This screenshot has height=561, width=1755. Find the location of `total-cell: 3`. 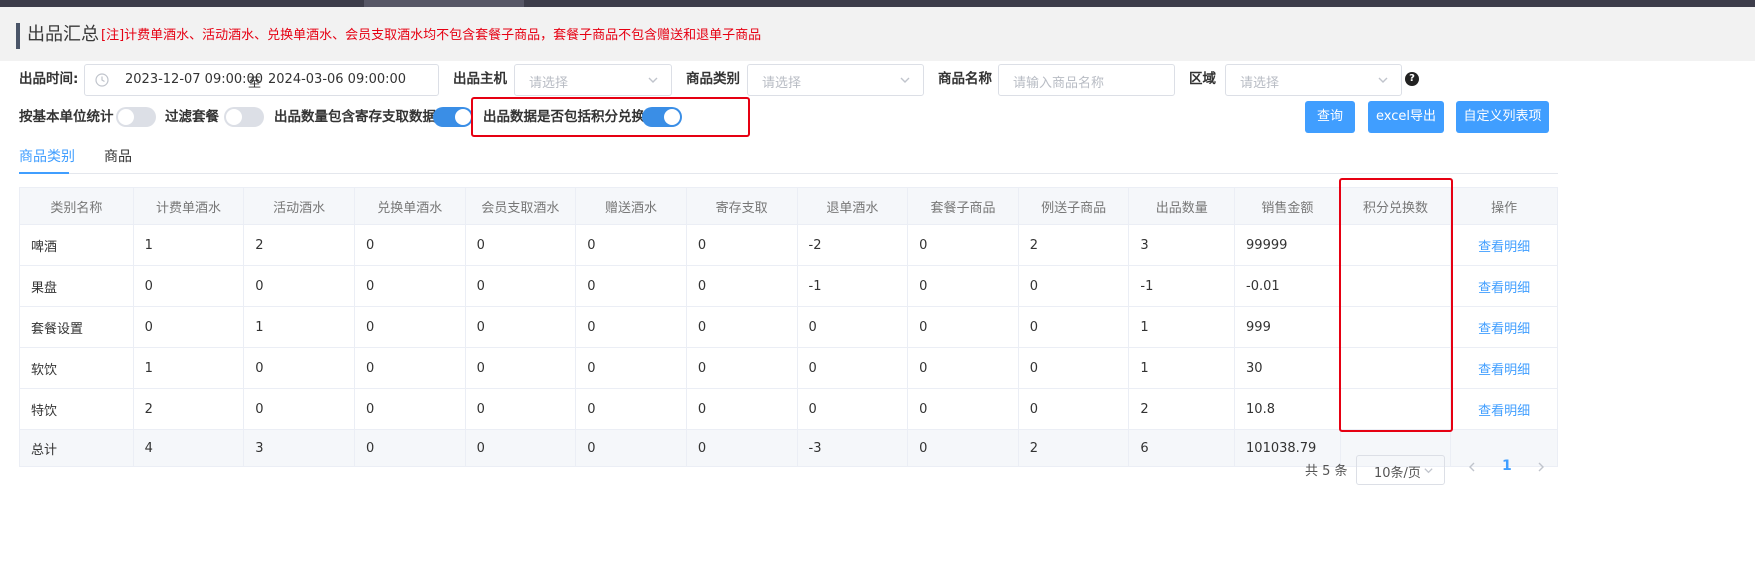

total-cell: 3 is located at coordinates (299, 448).